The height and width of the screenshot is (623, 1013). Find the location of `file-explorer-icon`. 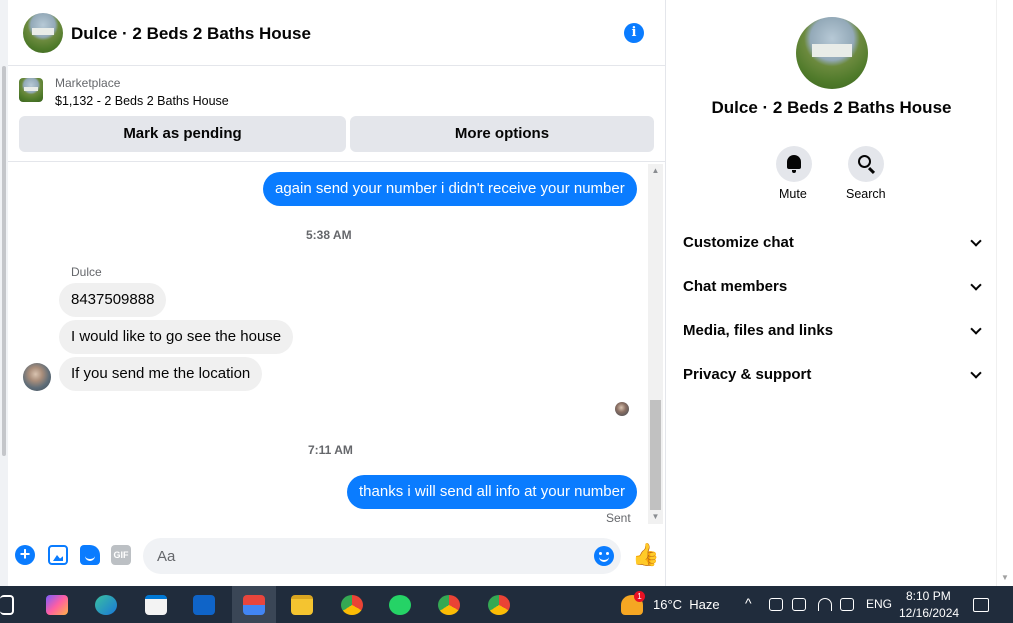

file-explorer-icon is located at coordinates (302, 605).